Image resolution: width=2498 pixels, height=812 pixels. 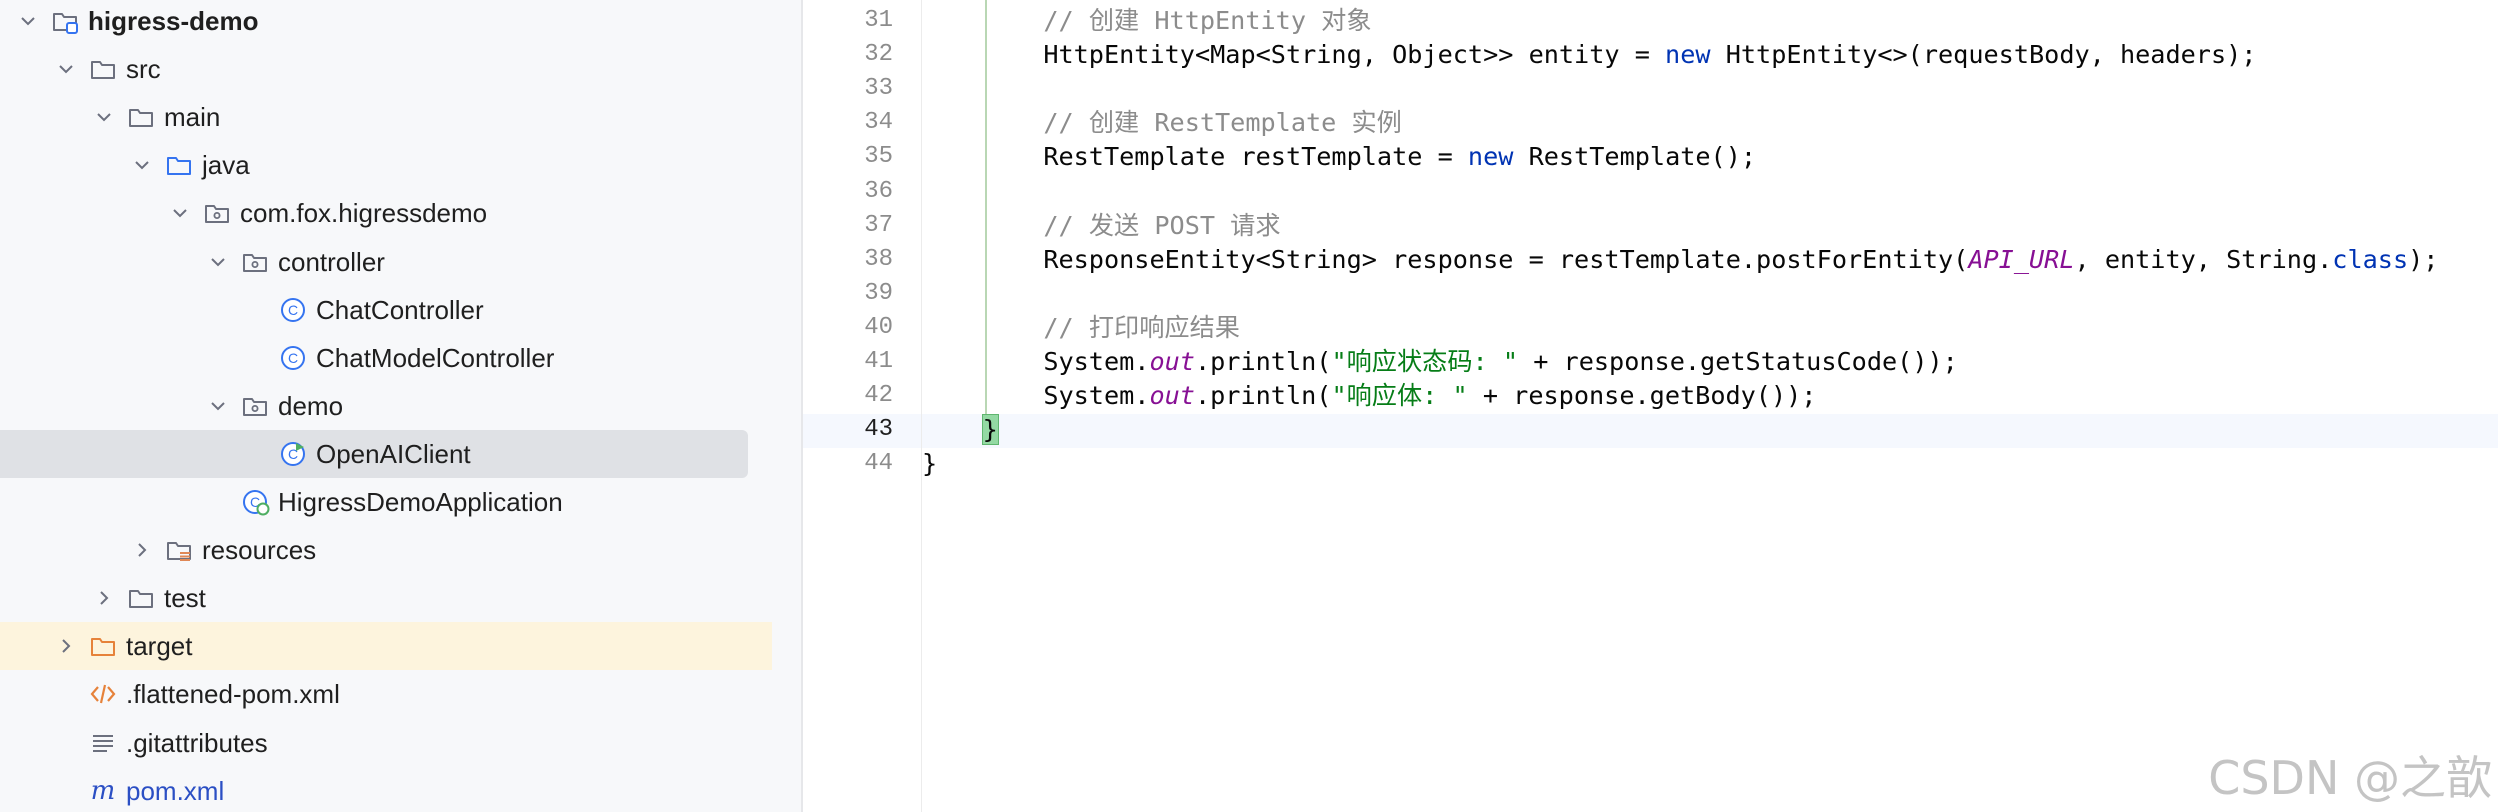 I want to click on source-folder-icon, so click(x=179, y=165).